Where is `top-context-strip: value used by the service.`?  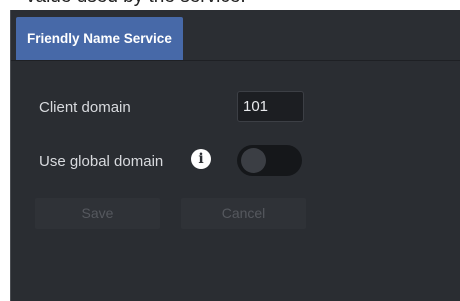 top-context-strip: value used by the service. is located at coordinates (230, 5).